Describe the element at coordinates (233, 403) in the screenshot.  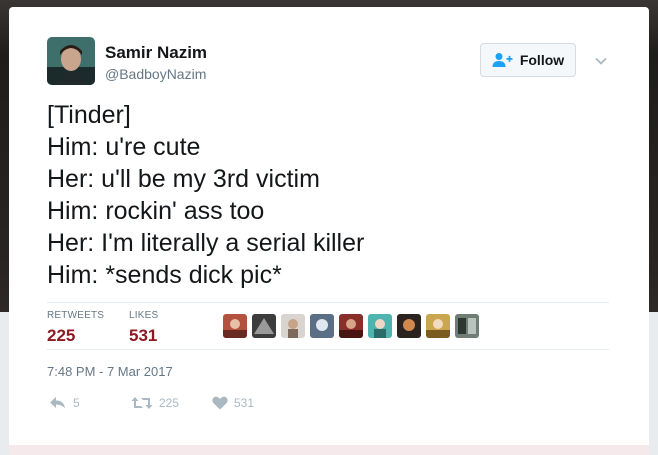
I see `like-button: 531` at that location.